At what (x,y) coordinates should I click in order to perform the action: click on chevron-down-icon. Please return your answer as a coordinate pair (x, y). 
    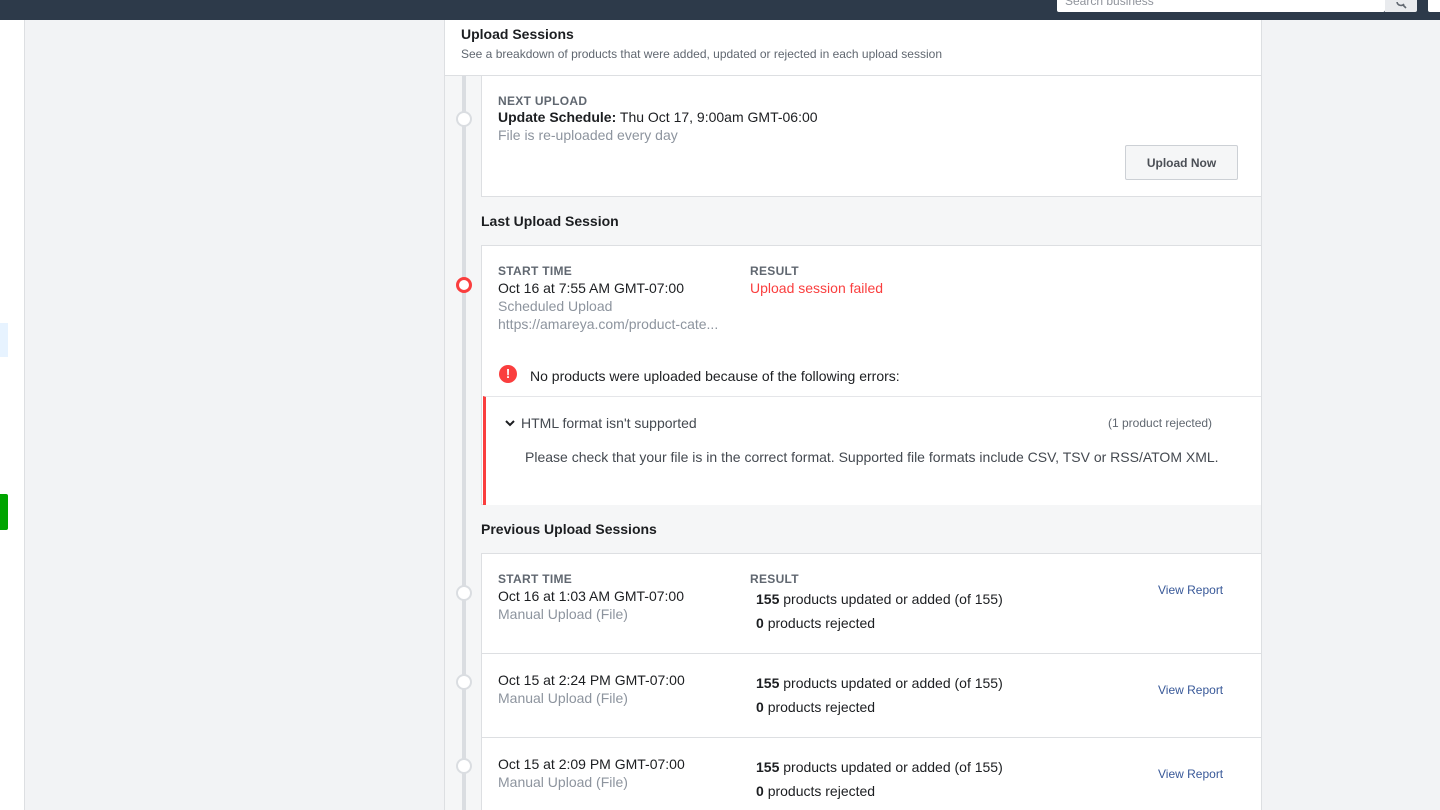
    Looking at the image, I should click on (510, 423).